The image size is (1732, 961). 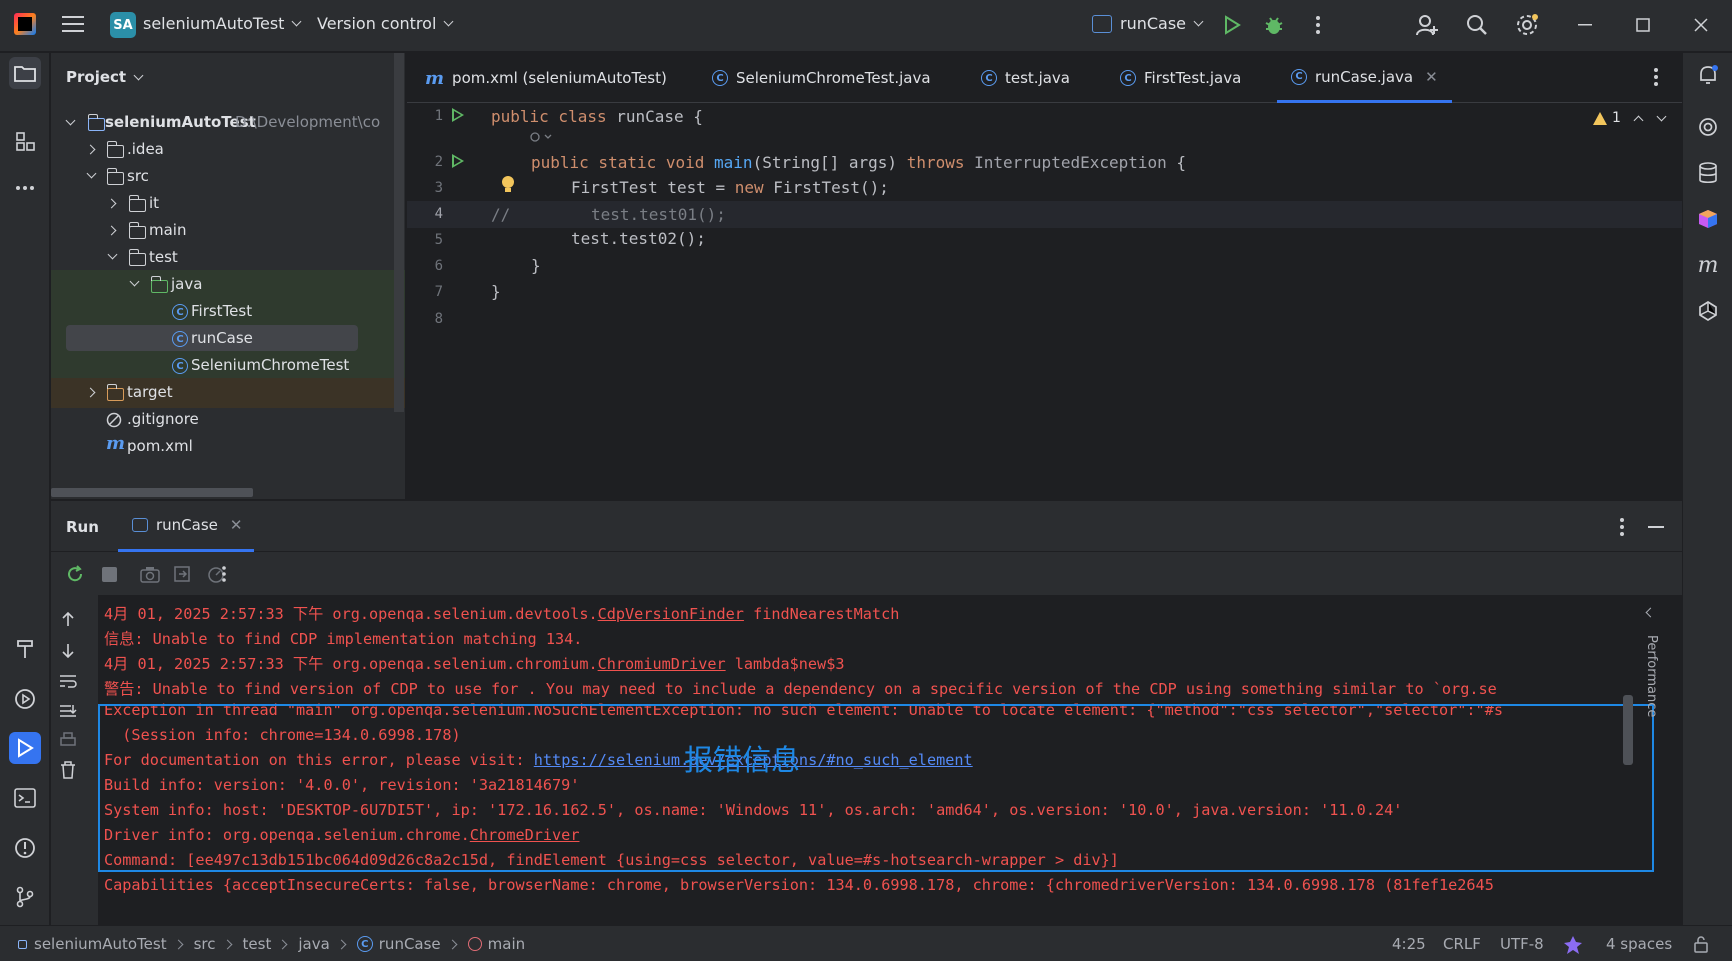 What do you see at coordinates (236, 525) in the screenshot?
I see `close-run-tab-icon: ✕` at bounding box center [236, 525].